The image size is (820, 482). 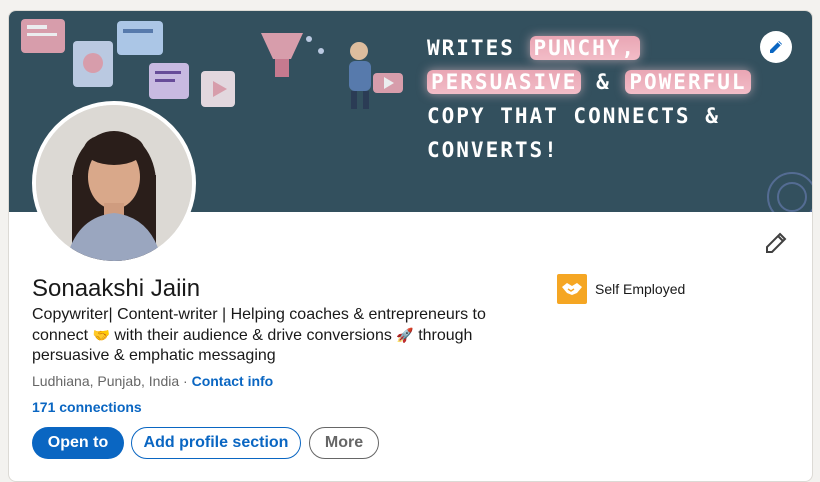 I want to click on banner-decoration-circle, so click(x=789, y=192).